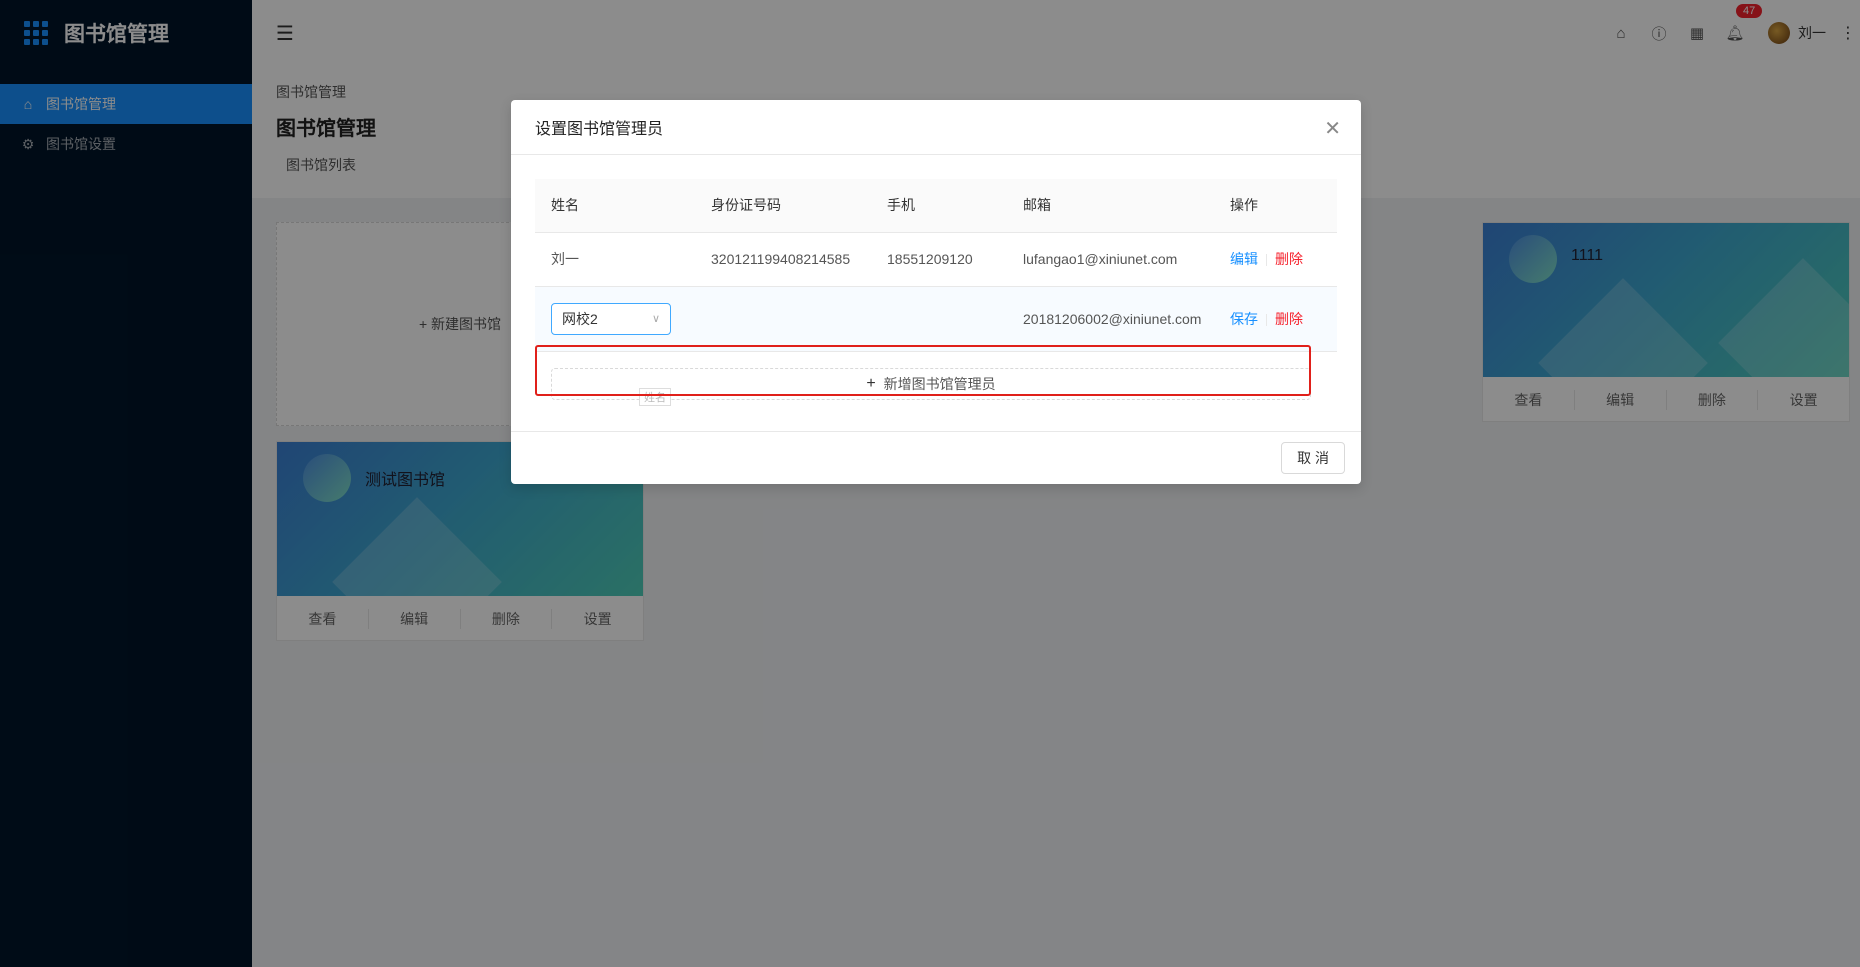 This screenshot has height=967, width=1860. Describe the element at coordinates (936, 127) in the screenshot. I see `modal-header: 设置图书馆管理员` at that location.